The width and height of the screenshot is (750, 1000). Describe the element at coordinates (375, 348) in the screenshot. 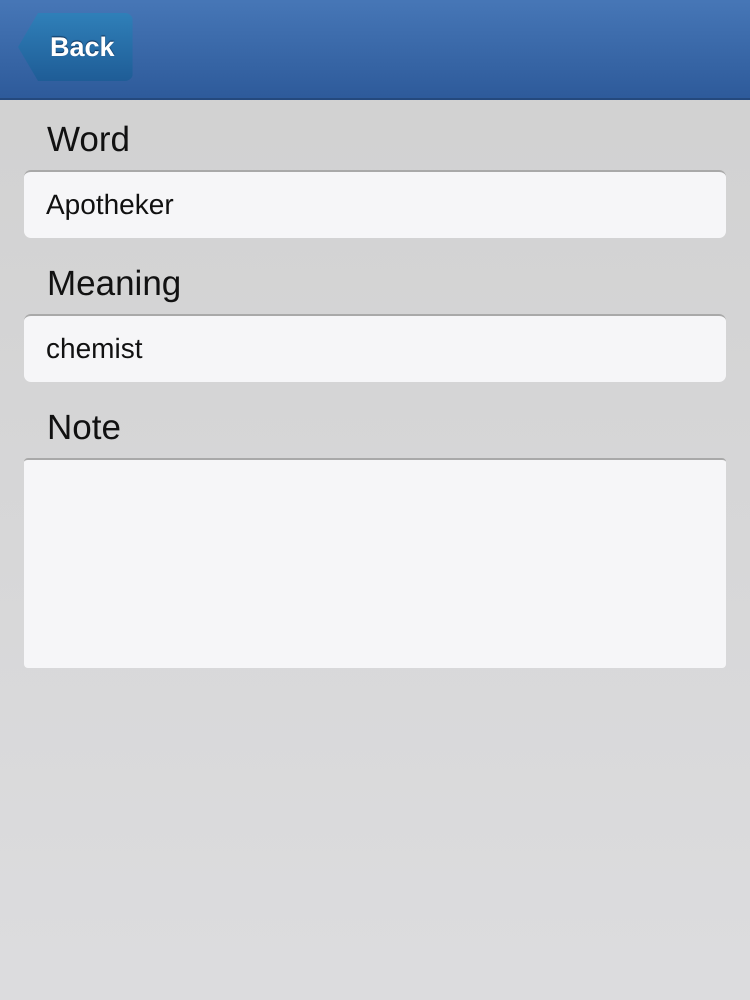

I see `input-field: chemist` at that location.